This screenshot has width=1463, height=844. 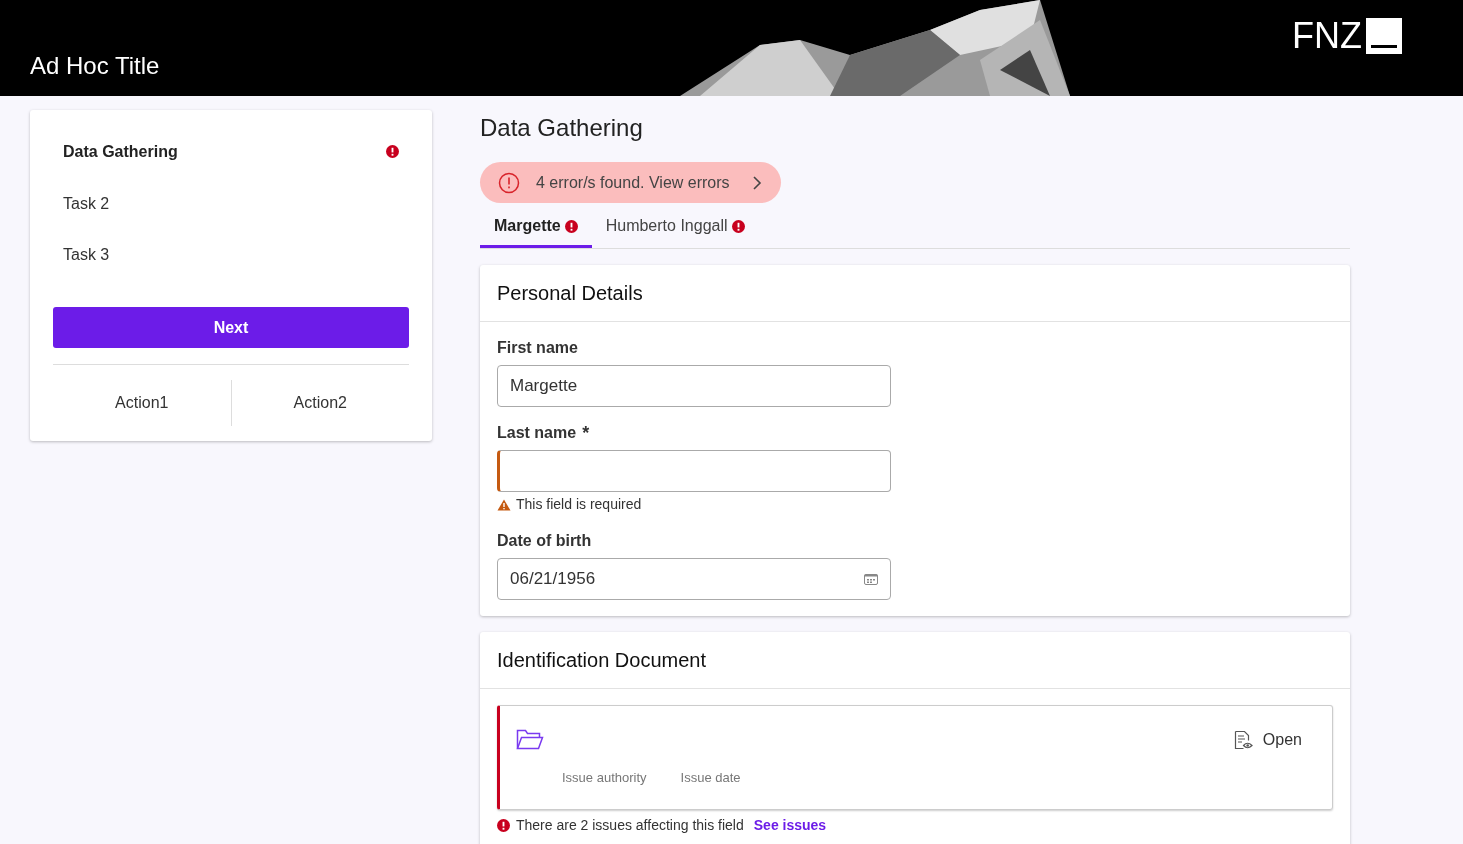 What do you see at coordinates (630, 825) in the screenshot?
I see `issues-message: There are 2 issues affecting this field` at bounding box center [630, 825].